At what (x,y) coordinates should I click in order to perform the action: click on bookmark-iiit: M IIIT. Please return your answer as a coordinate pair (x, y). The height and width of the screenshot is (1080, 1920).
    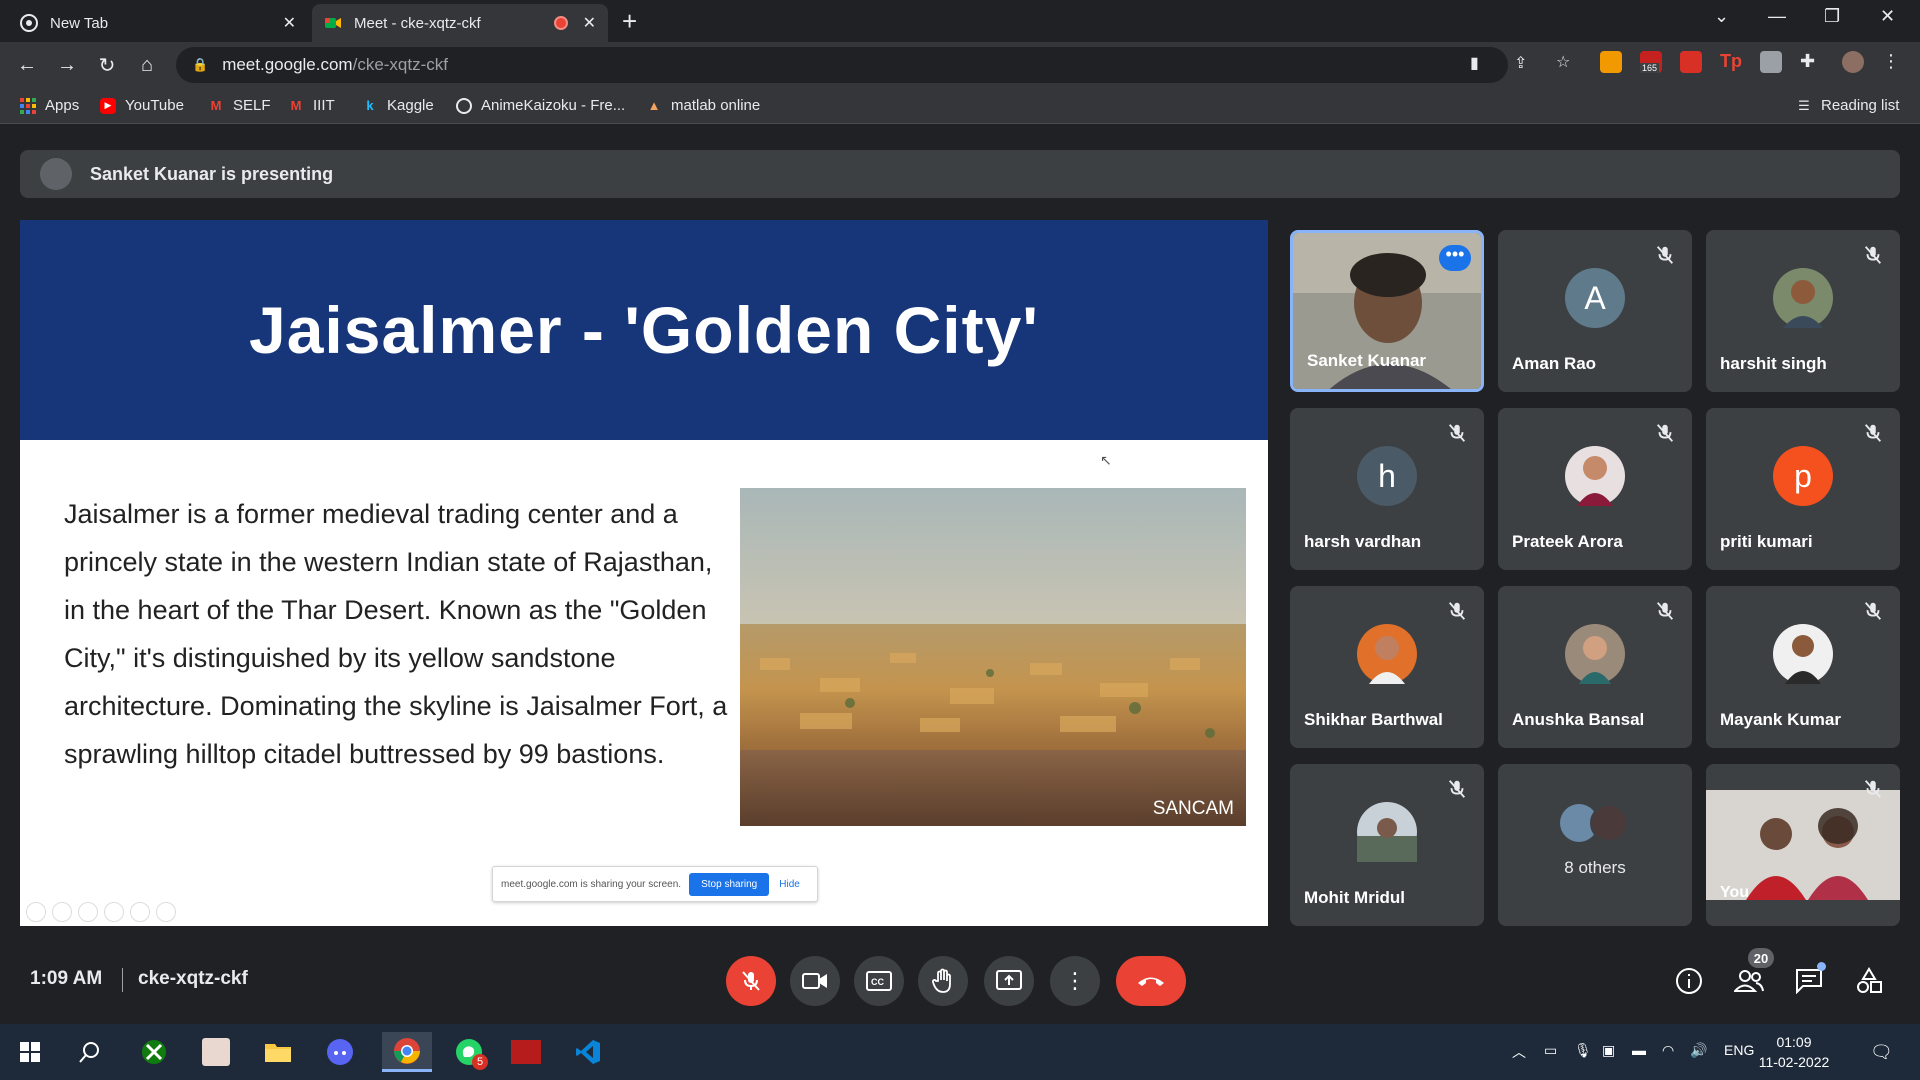
    Looking at the image, I should click on (311, 105).